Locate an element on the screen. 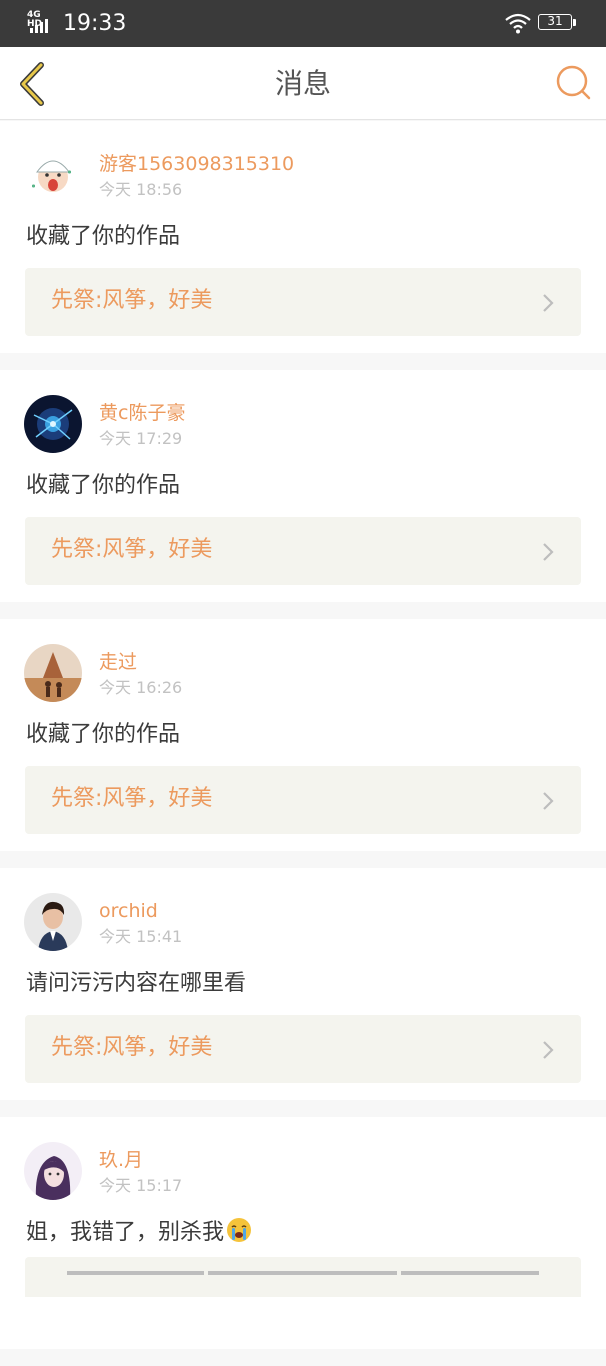 This screenshot has width=606, height=1366. user-name: 游客1563098315310 is located at coordinates (196, 164).